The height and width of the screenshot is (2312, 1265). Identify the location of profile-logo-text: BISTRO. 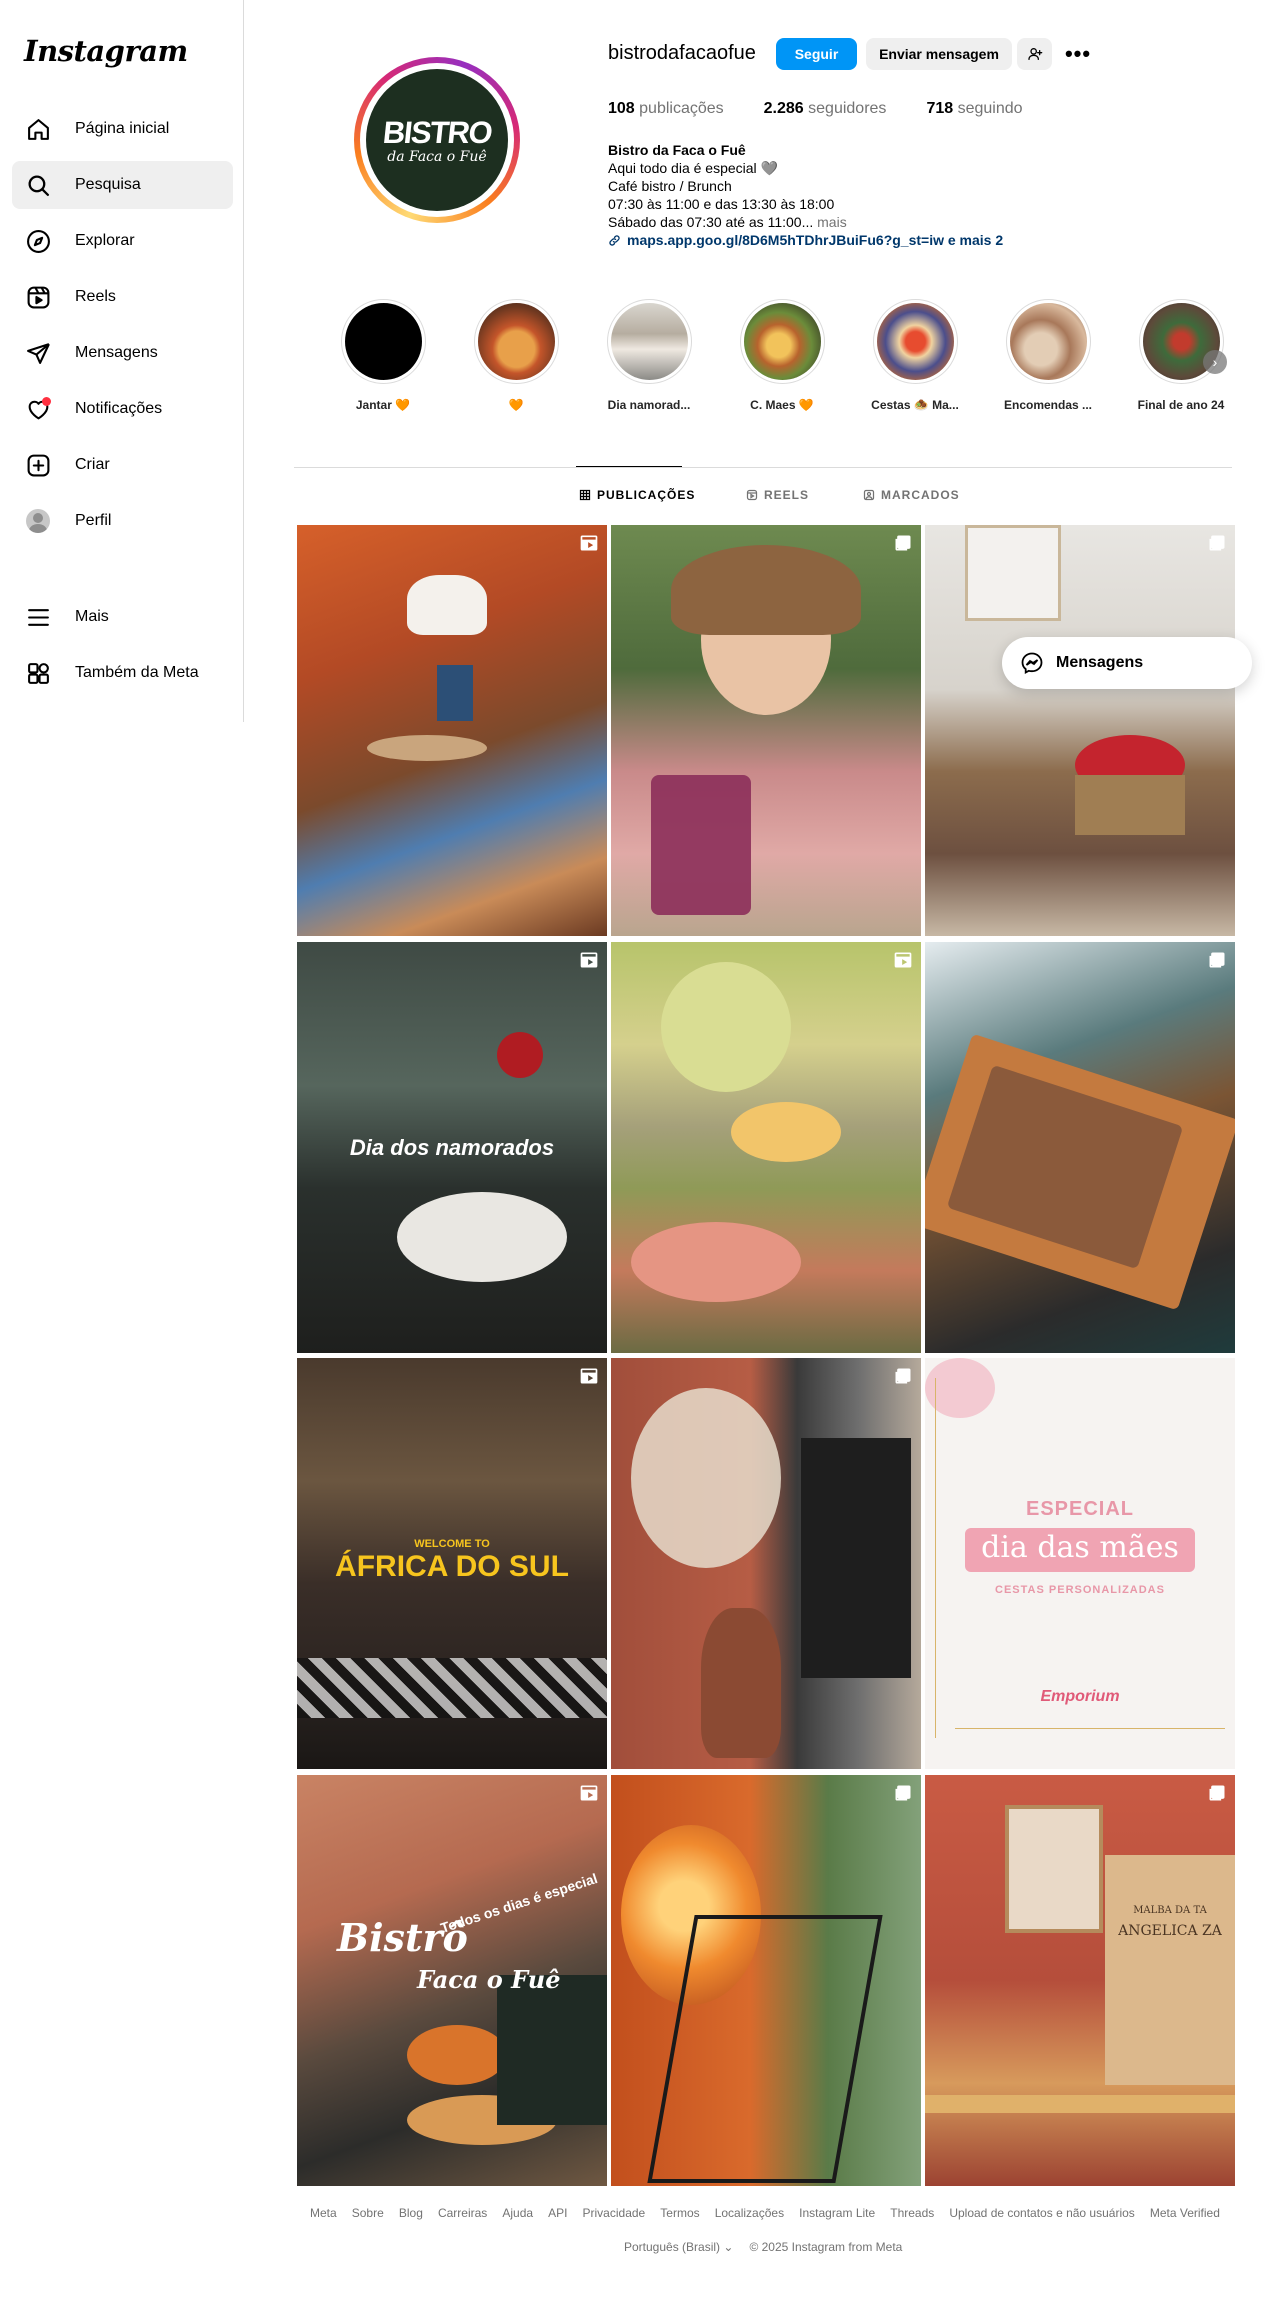
(437, 132).